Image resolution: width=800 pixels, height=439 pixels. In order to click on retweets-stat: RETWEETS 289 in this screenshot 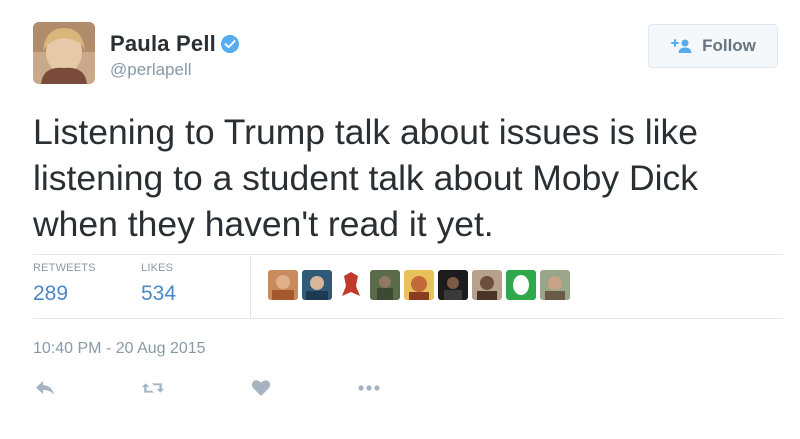, I will do `click(64, 284)`.